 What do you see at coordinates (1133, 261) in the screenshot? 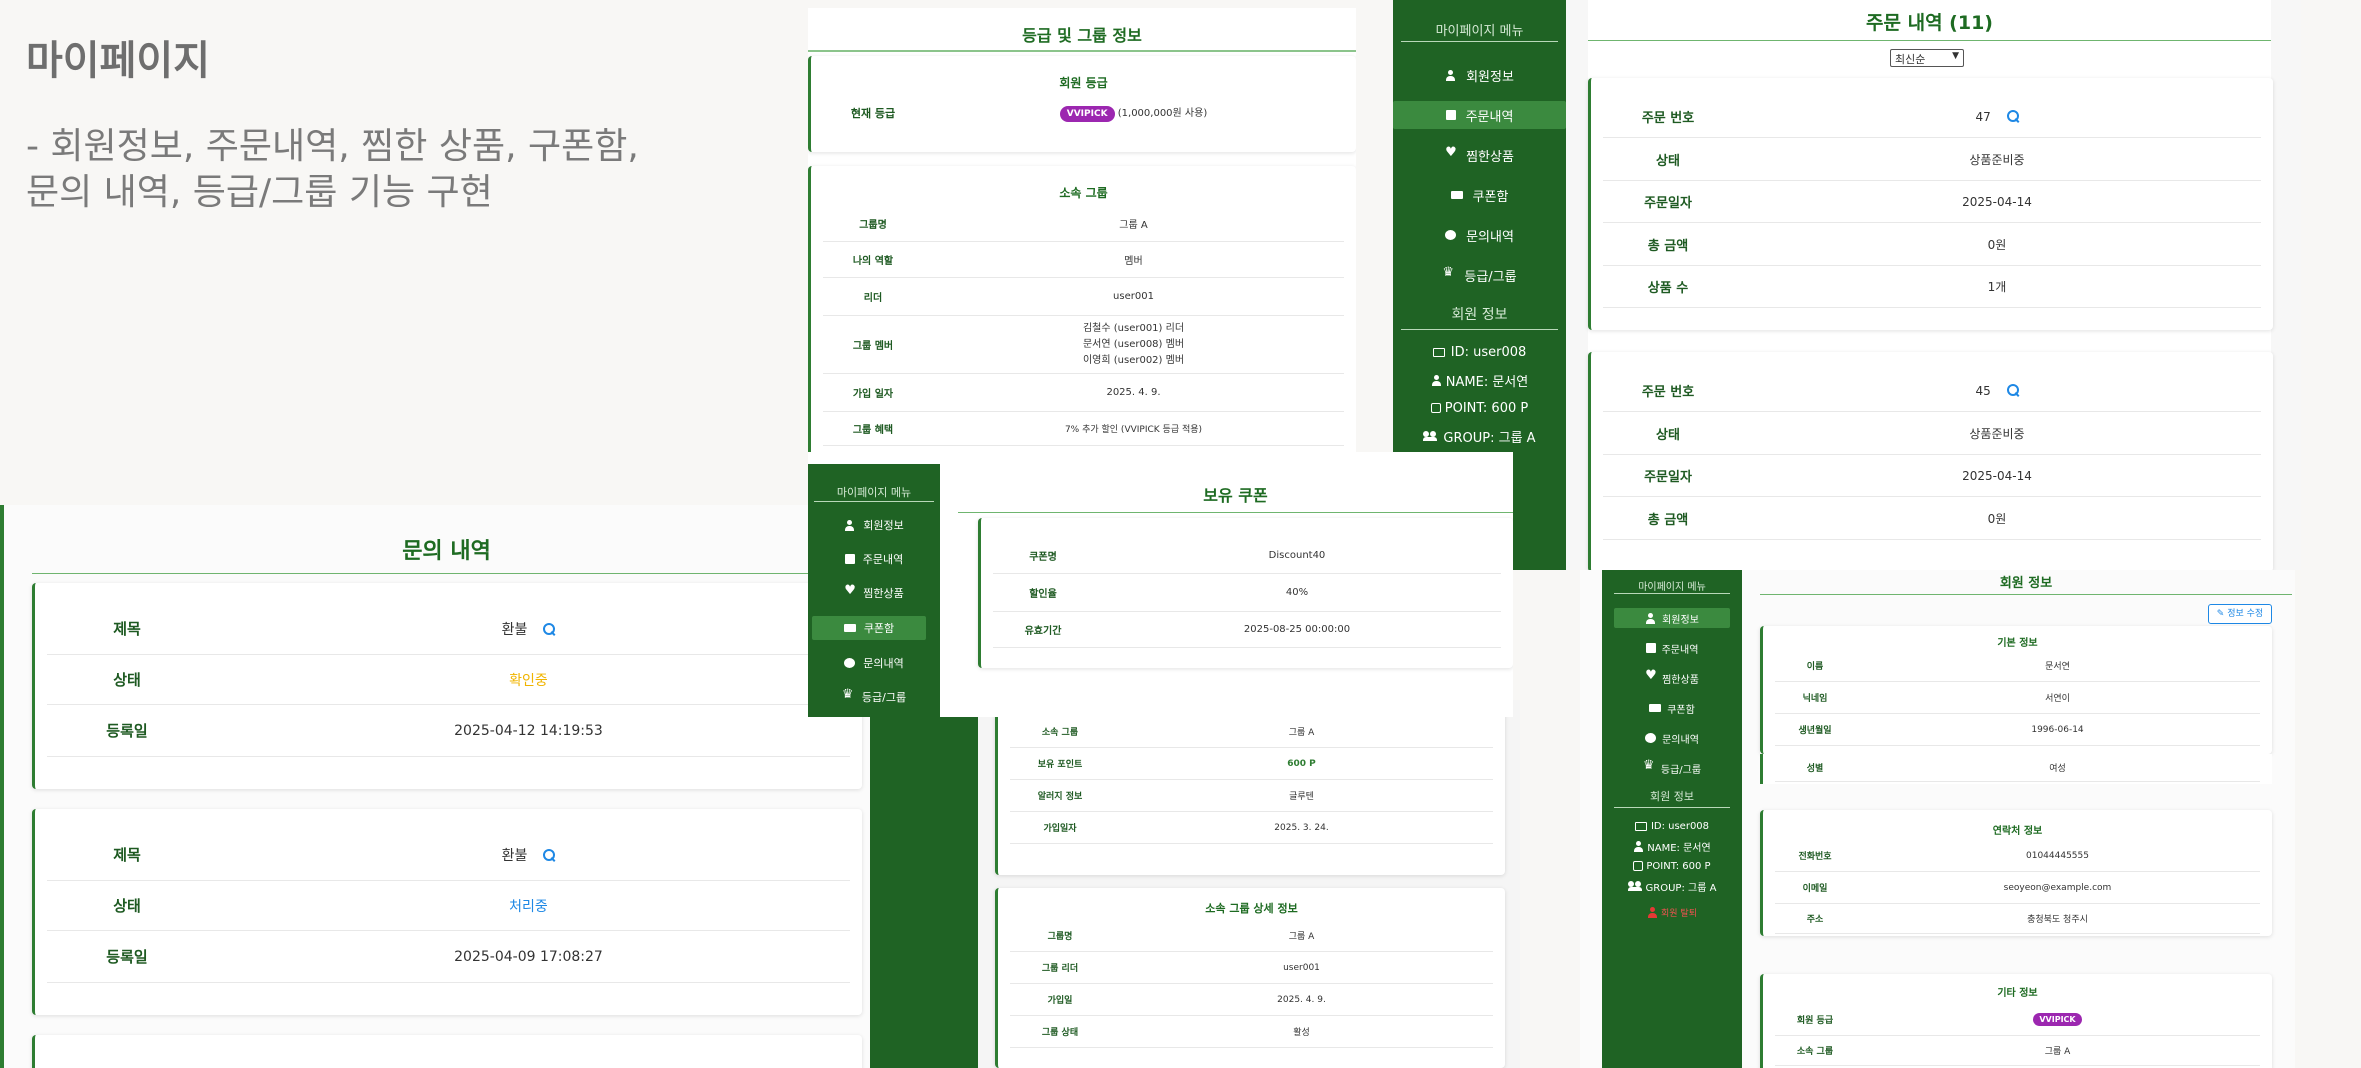
I see `my-role-value: 멤버` at bounding box center [1133, 261].